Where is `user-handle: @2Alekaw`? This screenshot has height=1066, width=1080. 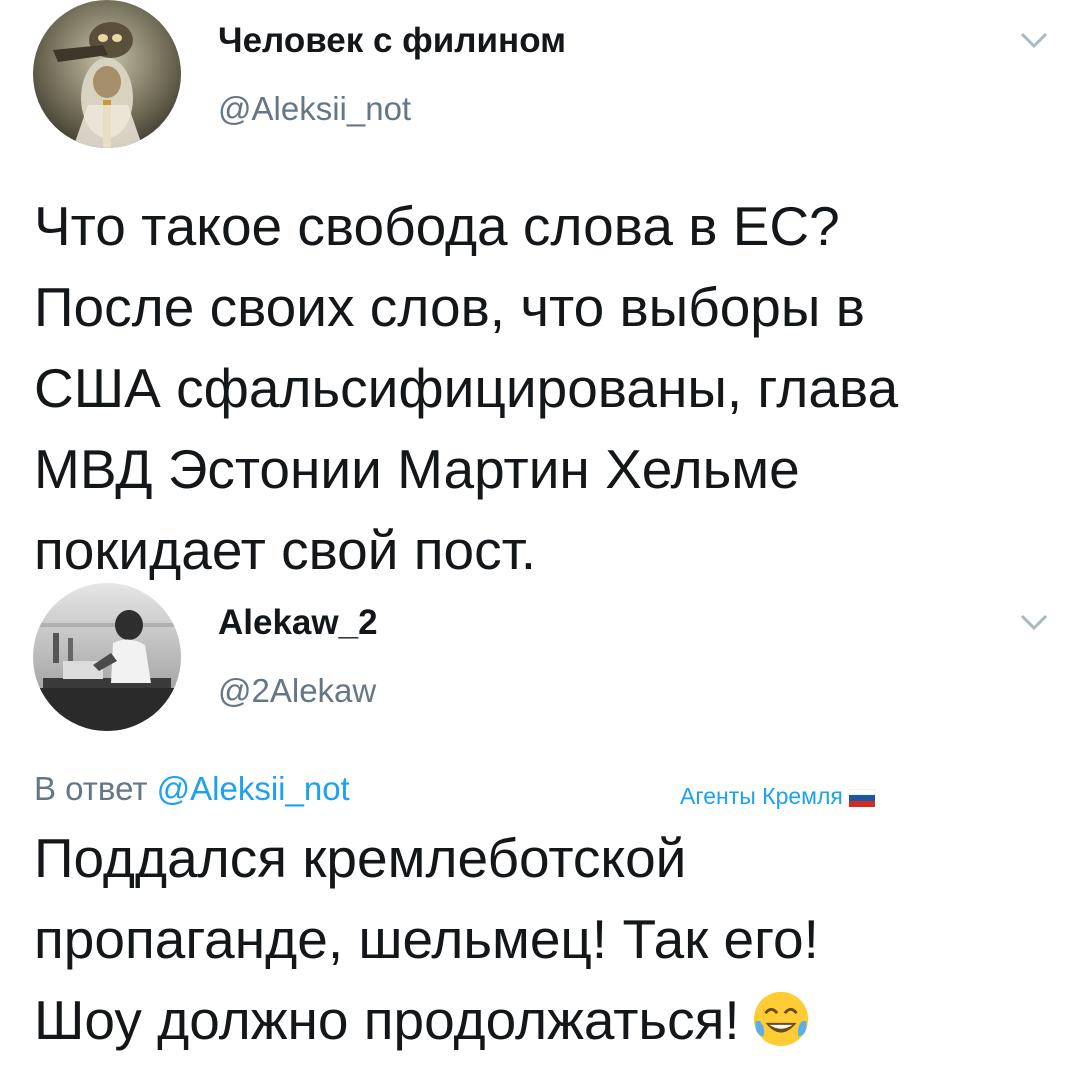
user-handle: @2Alekaw is located at coordinates (297, 691).